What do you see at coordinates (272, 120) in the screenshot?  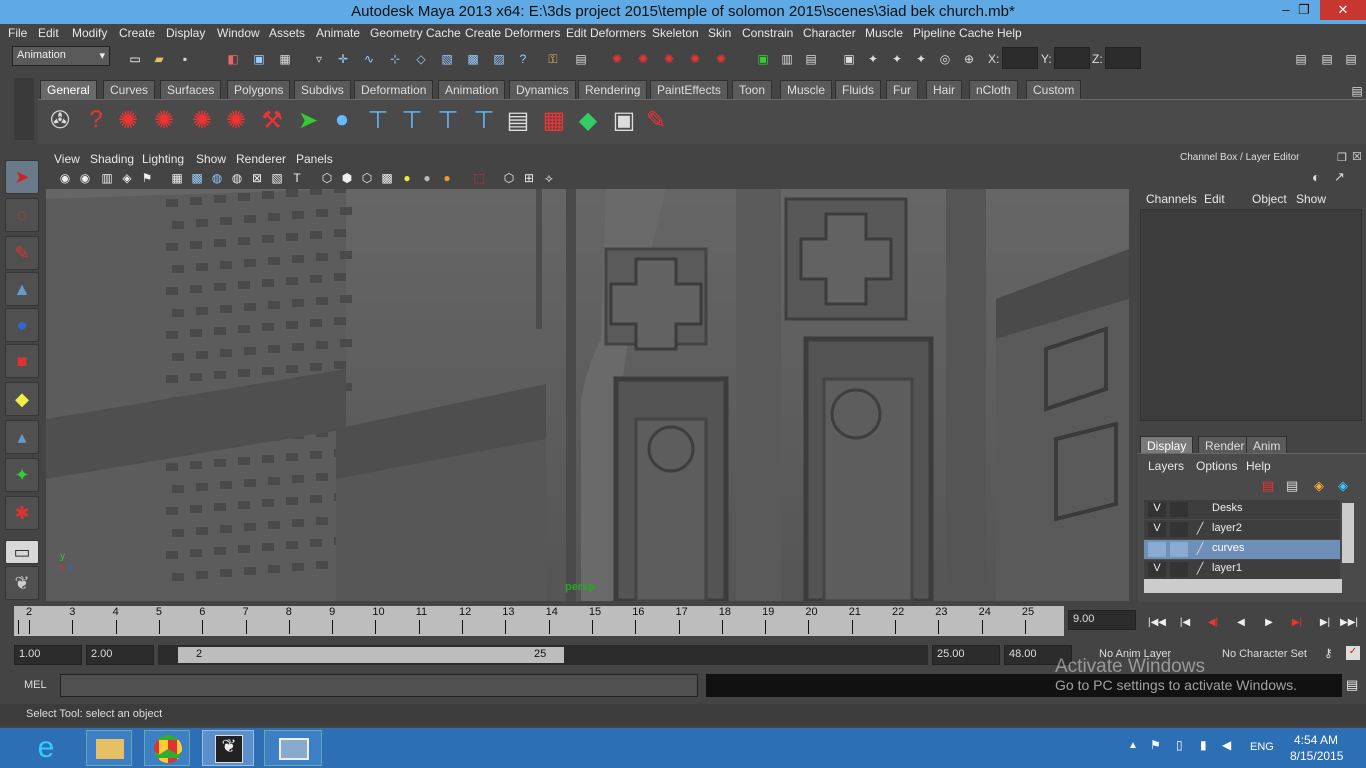 I see `soft-mod-shelf-icon: ⚒` at bounding box center [272, 120].